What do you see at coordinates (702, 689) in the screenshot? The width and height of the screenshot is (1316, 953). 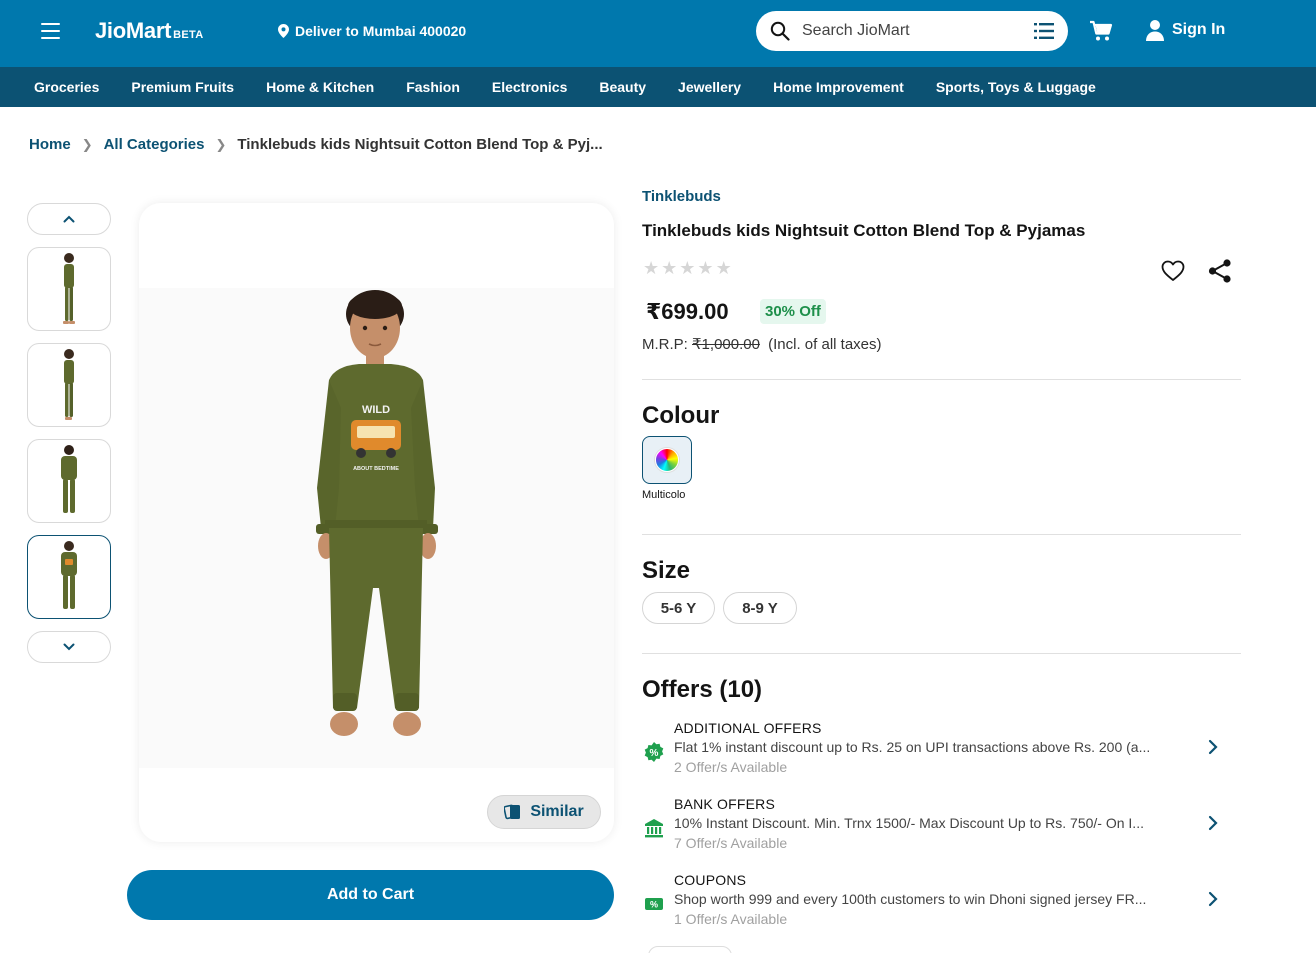 I see `offers-heading: Offers (10)` at bounding box center [702, 689].